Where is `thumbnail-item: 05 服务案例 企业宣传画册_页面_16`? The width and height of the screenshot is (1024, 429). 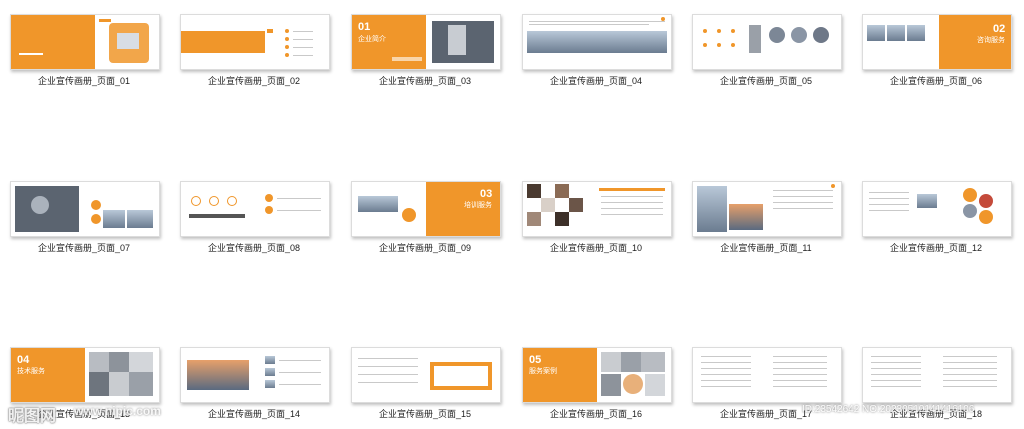 thumbnail-item: 05 服务案例 企业宣传画册_页面_16 is located at coordinates (597, 383).